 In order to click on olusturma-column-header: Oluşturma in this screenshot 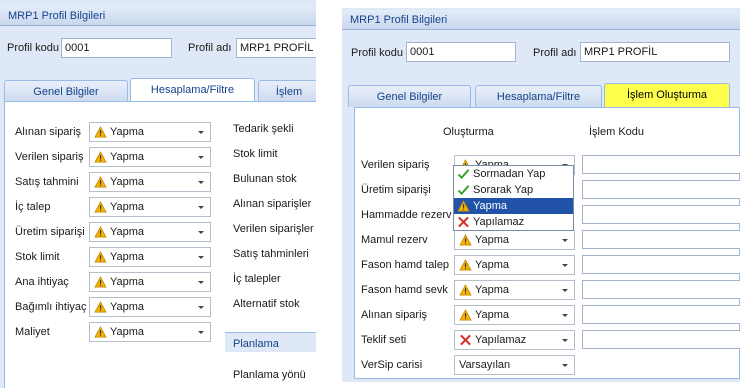, I will do `click(468, 132)`.